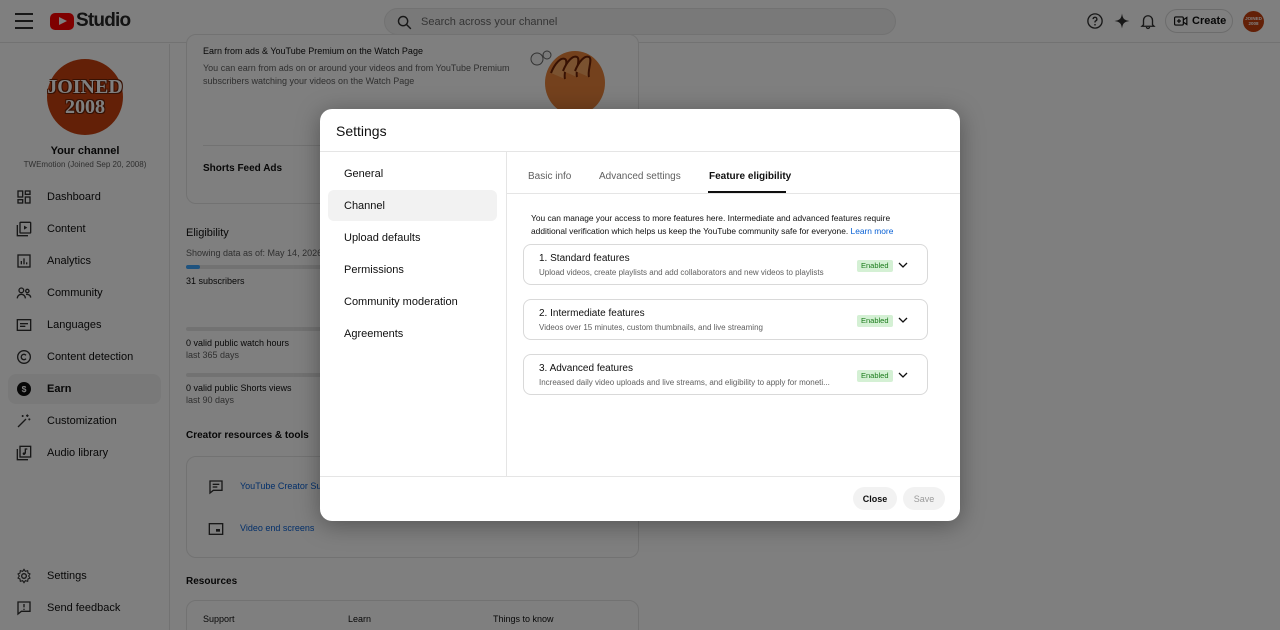 The image size is (1280, 630). What do you see at coordinates (872, 231) in the screenshot?
I see `learn-more-link: Learn more` at bounding box center [872, 231].